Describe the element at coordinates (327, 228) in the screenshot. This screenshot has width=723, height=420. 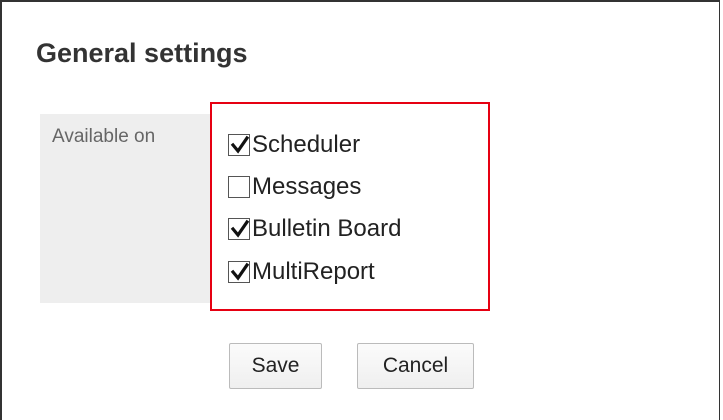
I see `option-label-bulletin-board: Bulletin Board` at that location.